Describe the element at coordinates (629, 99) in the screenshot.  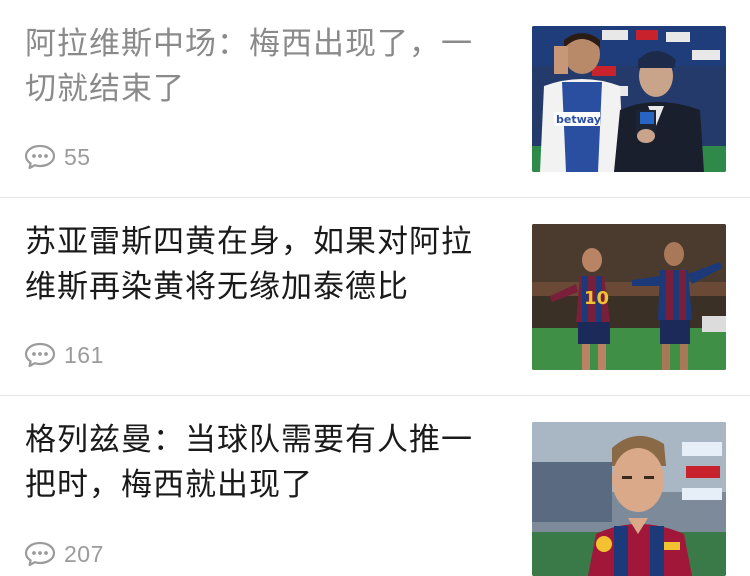
I see `post-match-interview-photo: betway` at that location.